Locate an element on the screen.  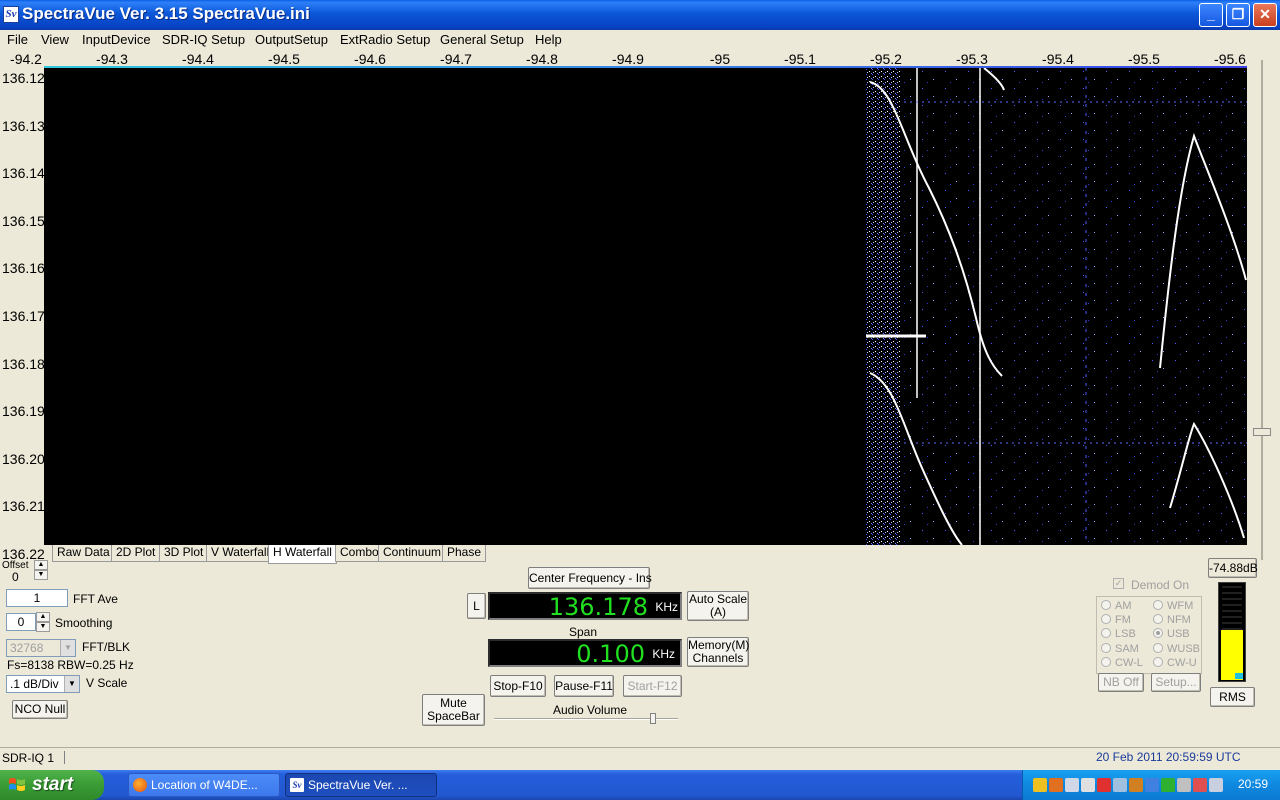
mode-label: CW-L is located at coordinates (1129, 663).